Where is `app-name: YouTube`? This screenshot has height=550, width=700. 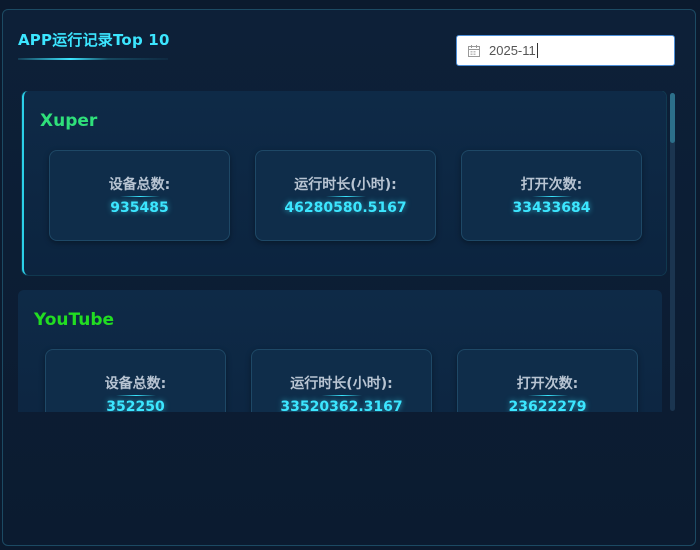 app-name: YouTube is located at coordinates (74, 320).